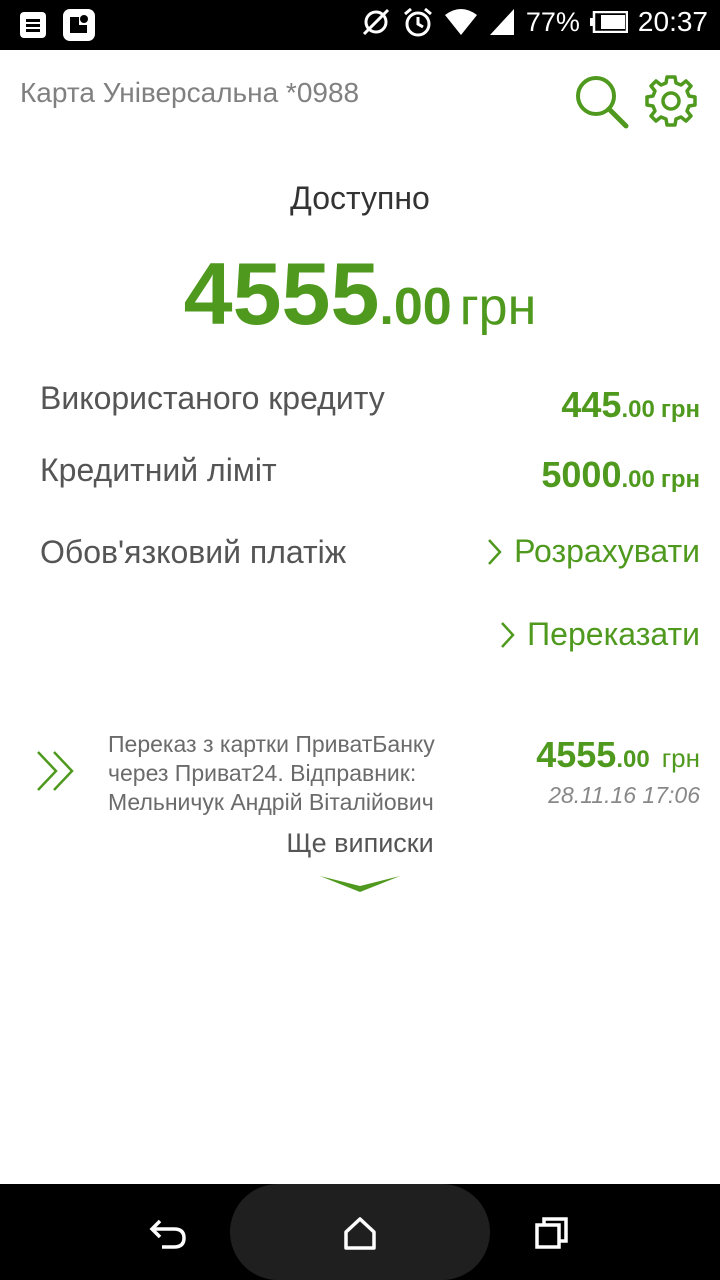 The width and height of the screenshot is (720, 1280). I want to click on clock: 20:37, so click(672, 21).